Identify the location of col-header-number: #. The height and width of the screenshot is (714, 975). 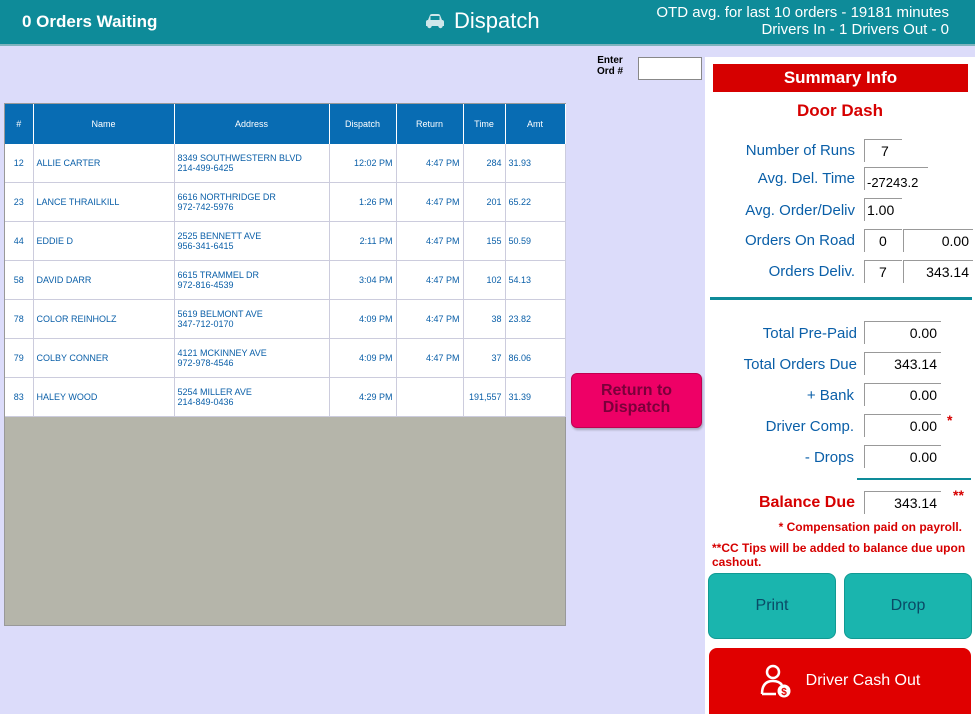
(19, 124).